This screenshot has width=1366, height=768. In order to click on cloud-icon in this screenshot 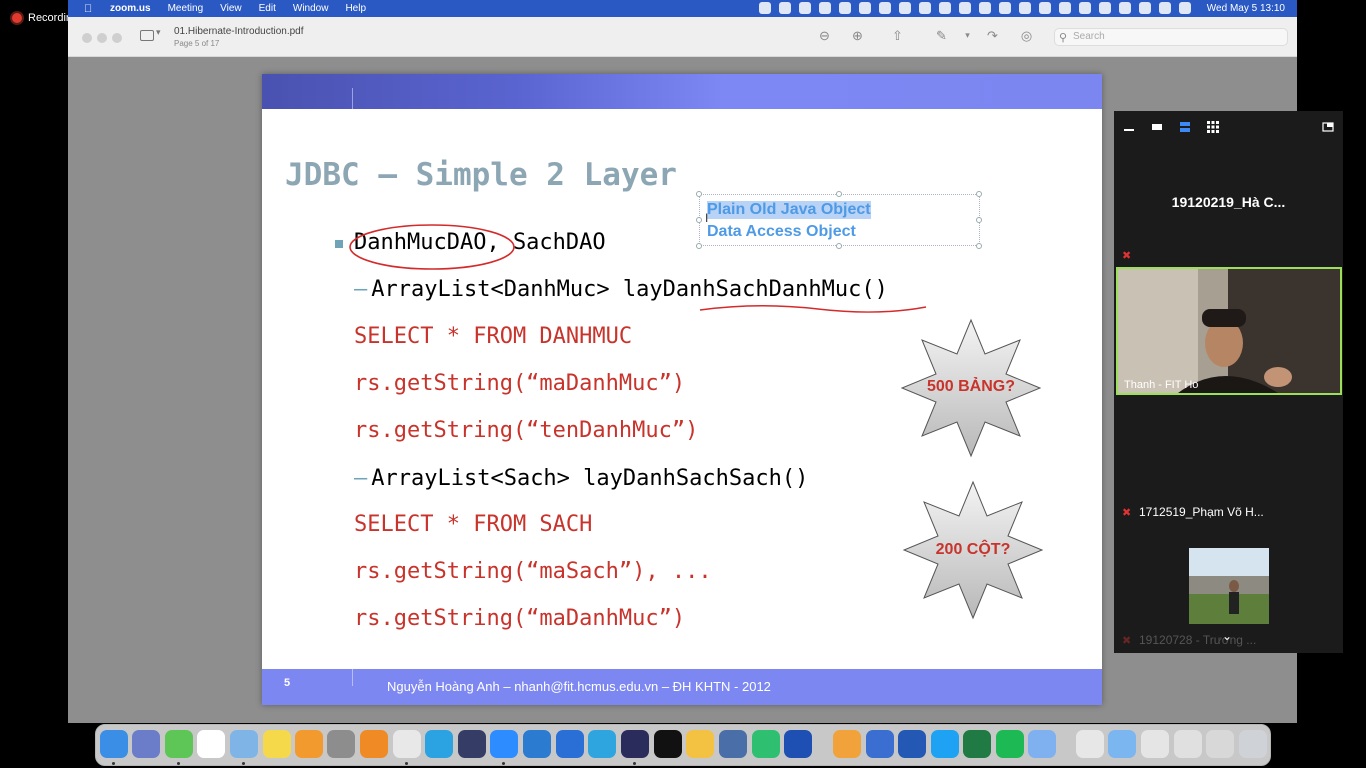, I will do `click(885, 8)`.